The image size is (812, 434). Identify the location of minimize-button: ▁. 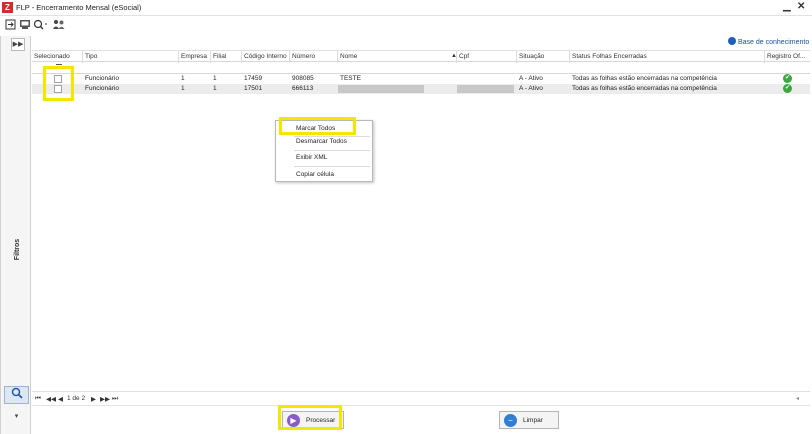
(787, 6).